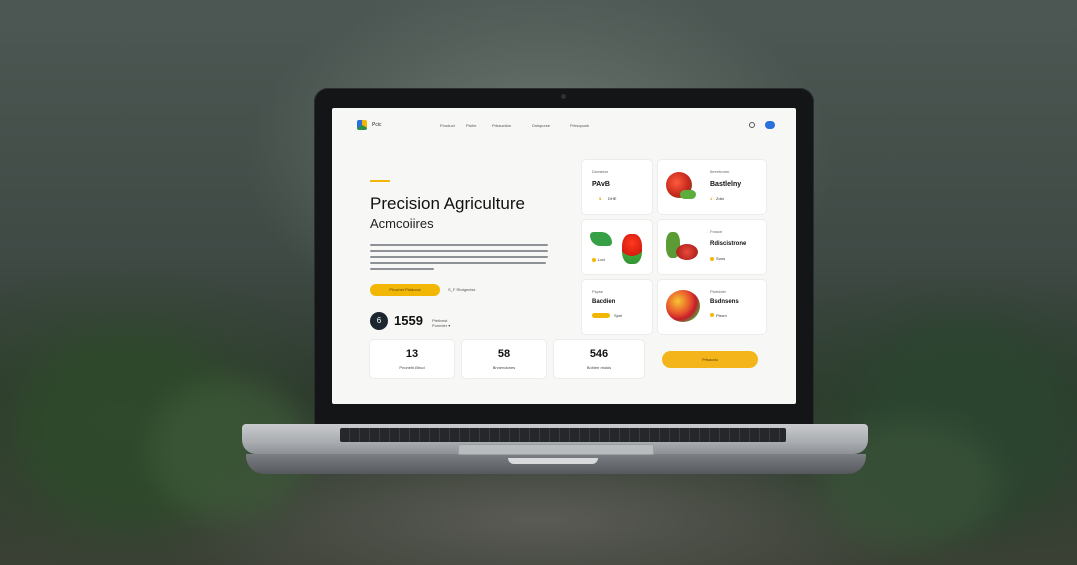 The height and width of the screenshot is (565, 1077). I want to click on laptop-touchpad, so click(556, 449).